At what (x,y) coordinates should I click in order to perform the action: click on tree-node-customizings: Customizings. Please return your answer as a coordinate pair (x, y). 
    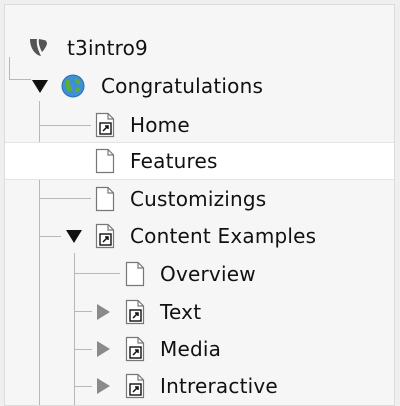
    Looking at the image, I should click on (199, 199).